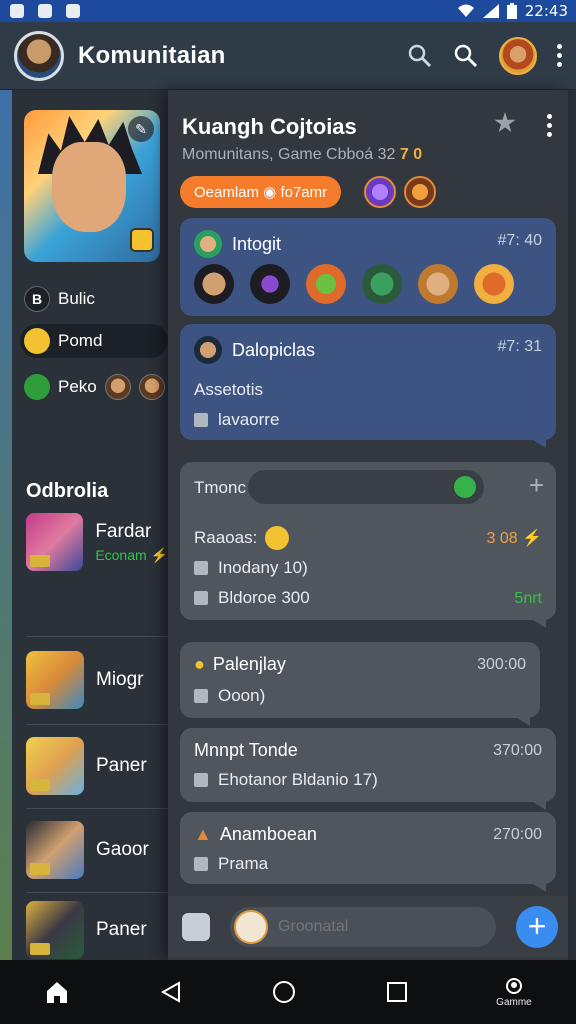 This screenshot has width=576, height=1024. Describe the element at coordinates (559, 55) in the screenshot. I see `more-menu-icon` at that location.